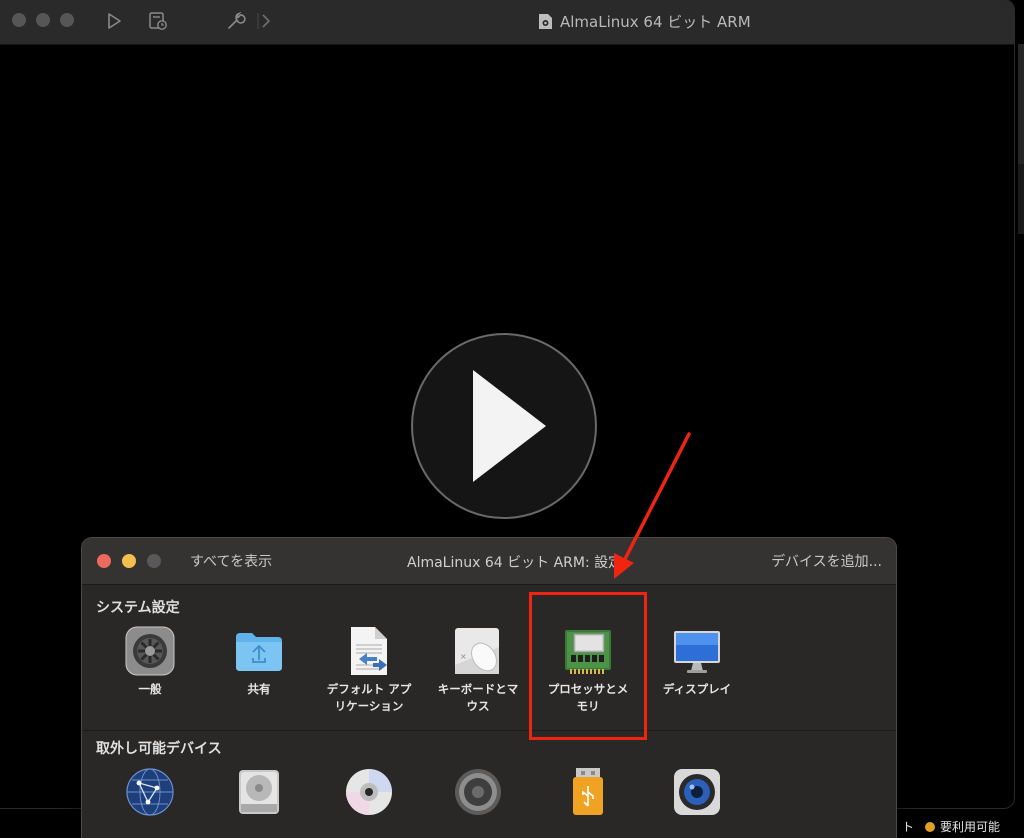 The width and height of the screenshot is (1024, 838). I want to click on annotation-arrow, so click(652, 505).